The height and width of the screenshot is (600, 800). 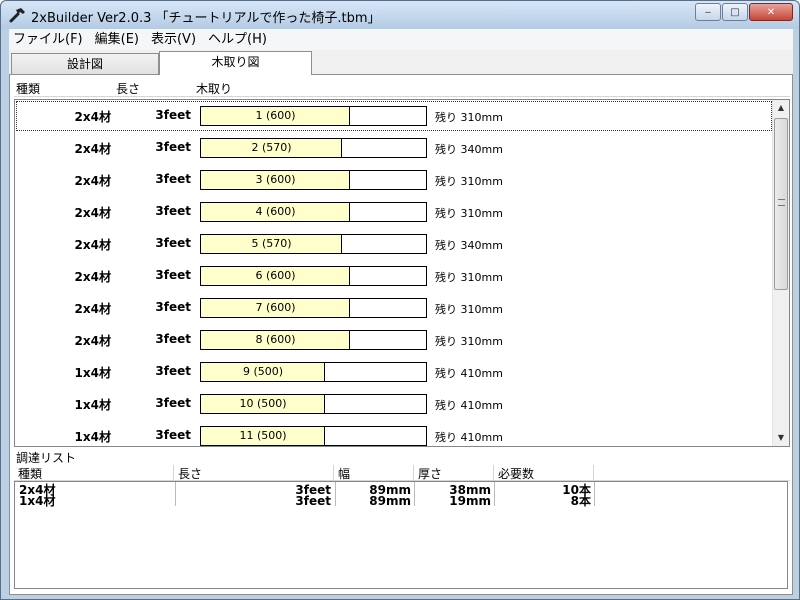 I want to click on cut-bar: 2 (570), so click(x=313, y=148).